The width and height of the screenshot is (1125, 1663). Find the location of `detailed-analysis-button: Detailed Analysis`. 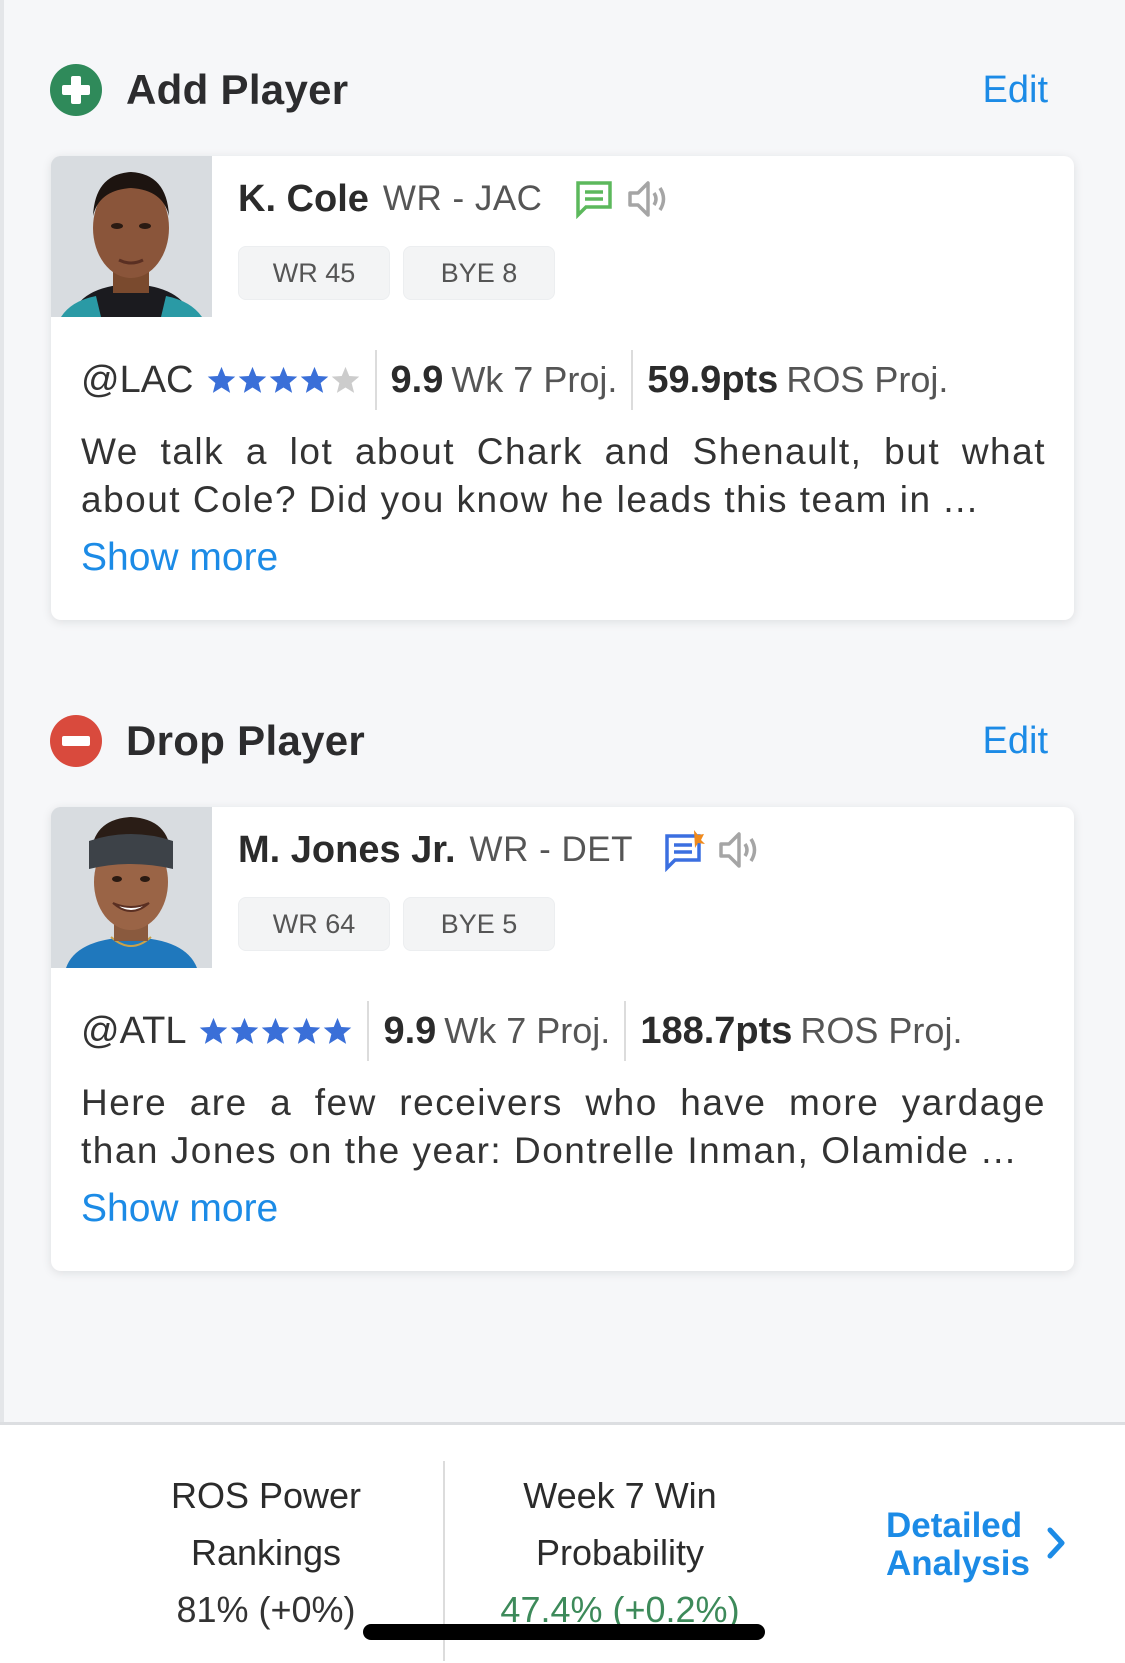

detailed-analysis-button: Detailed Analysis is located at coordinates (976, 1545).